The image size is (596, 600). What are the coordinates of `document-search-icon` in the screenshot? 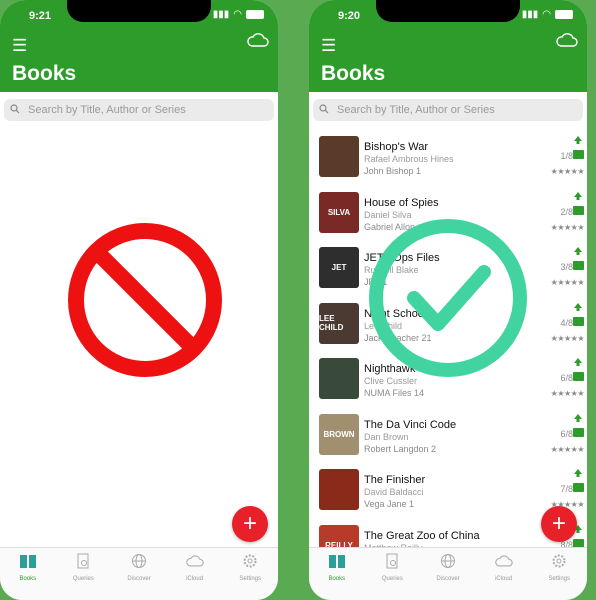 It's located at (392, 563).